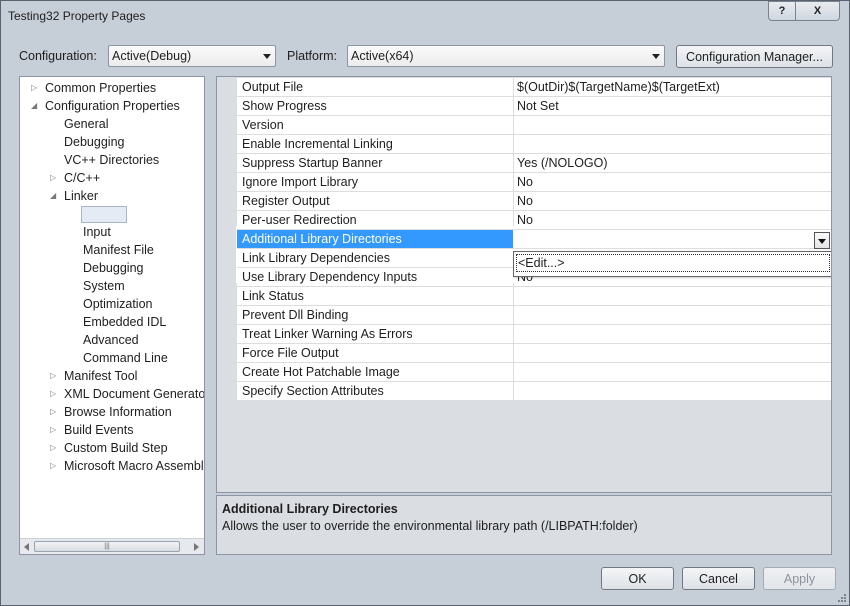 Image resolution: width=850 pixels, height=606 pixels. I want to click on scroll-left-icon, so click(26, 547).